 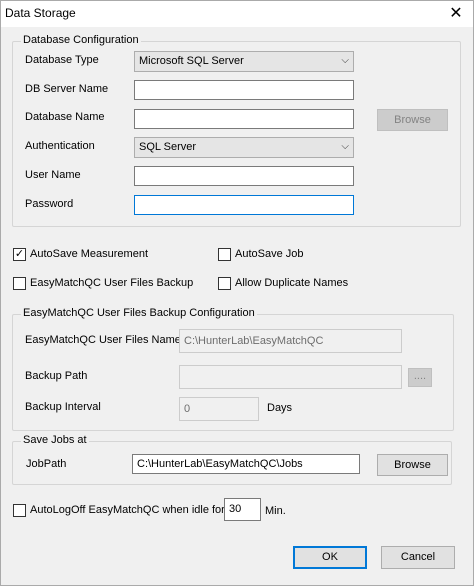 I want to click on title-bar: Data Storage ✕, so click(x=237, y=14).